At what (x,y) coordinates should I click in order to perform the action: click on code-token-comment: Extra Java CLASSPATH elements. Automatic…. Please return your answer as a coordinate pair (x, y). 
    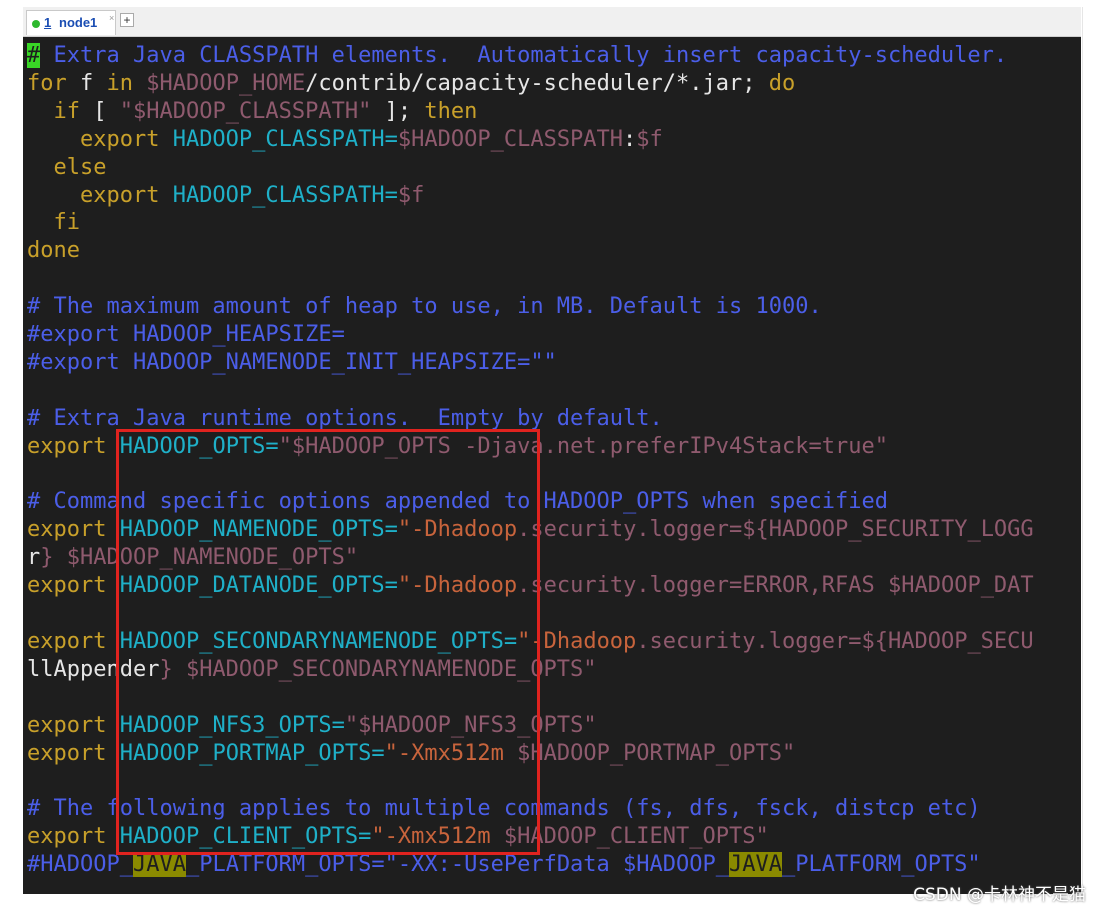
    Looking at the image, I should click on (524, 55).